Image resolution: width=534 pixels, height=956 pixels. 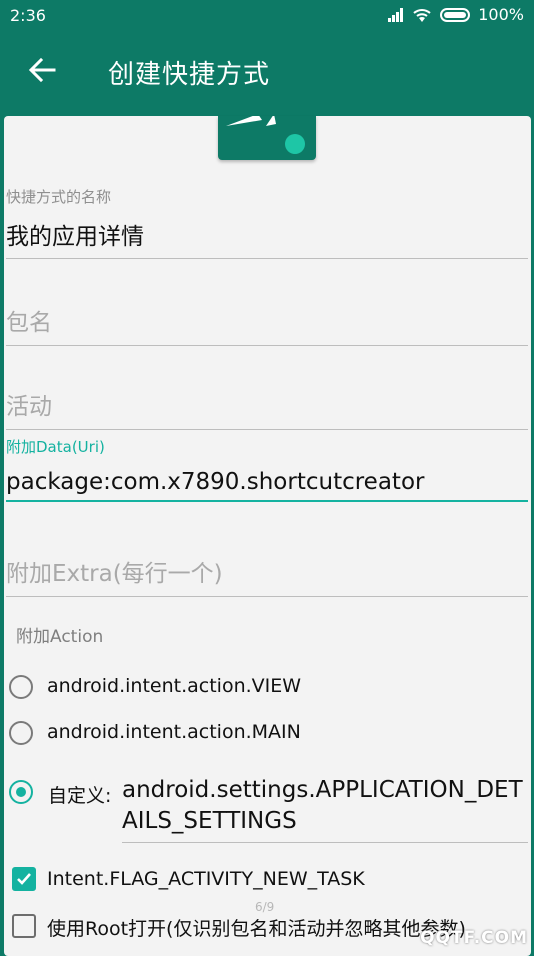 What do you see at coordinates (267, 404) in the screenshot?
I see `activity-input: 活动` at bounding box center [267, 404].